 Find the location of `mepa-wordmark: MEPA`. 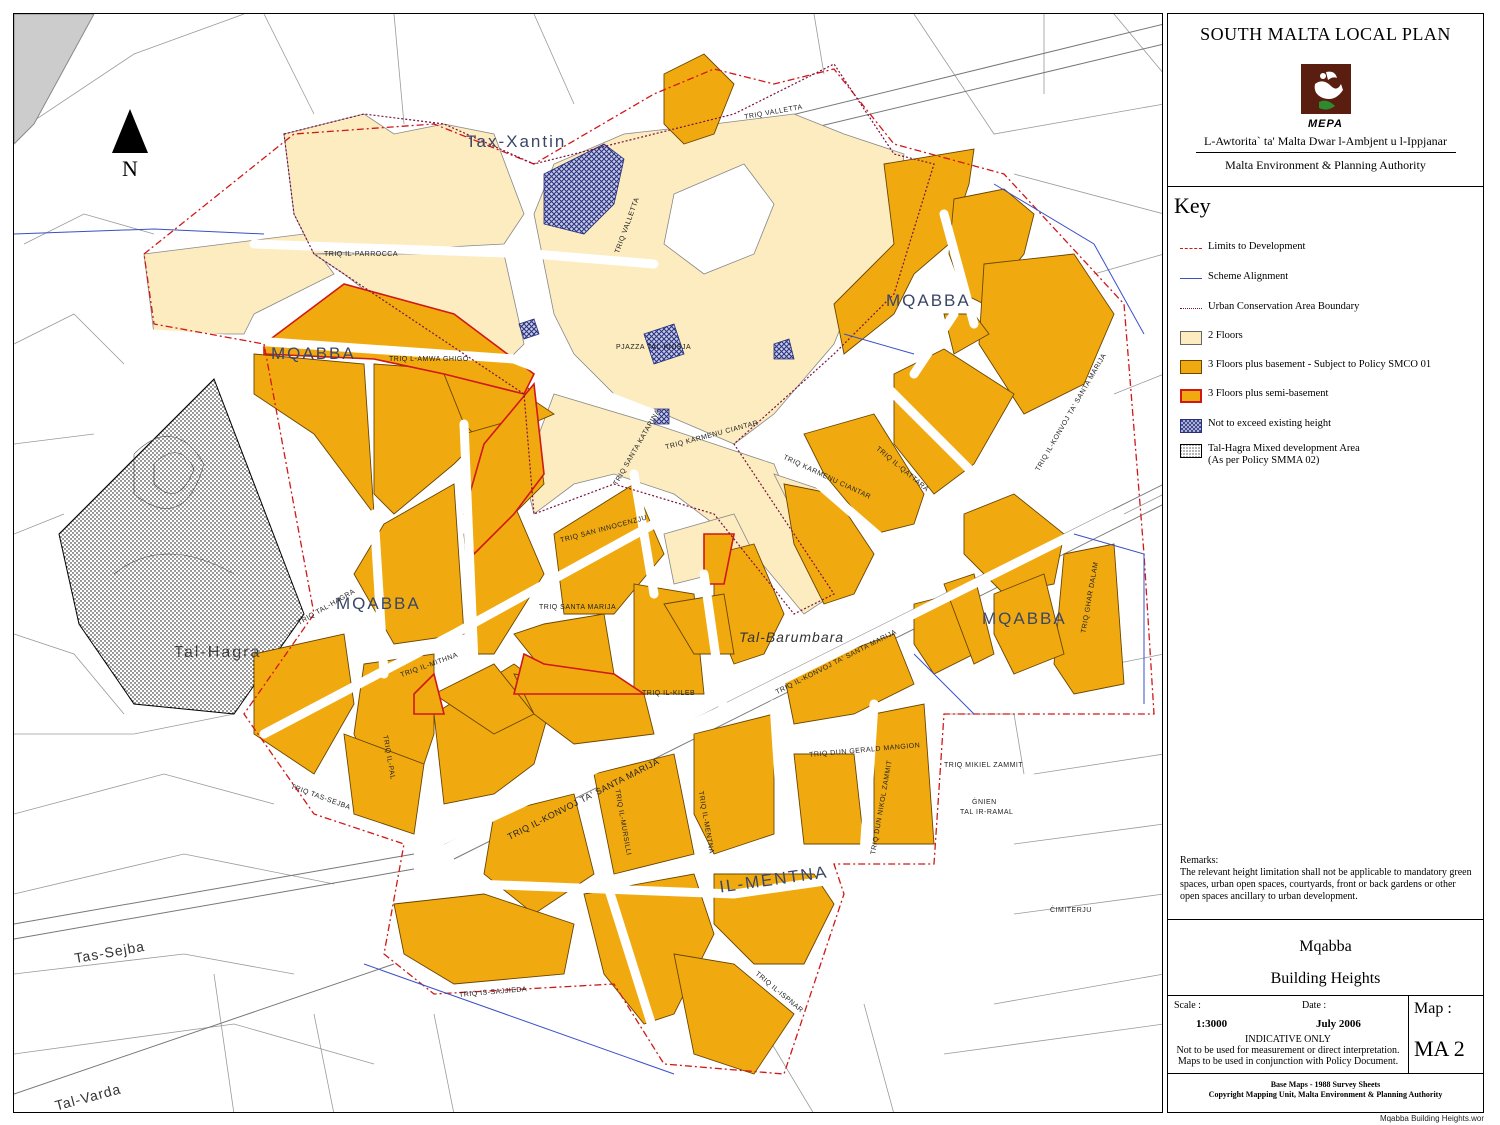

mepa-wordmark: MEPA is located at coordinates (1325, 124).